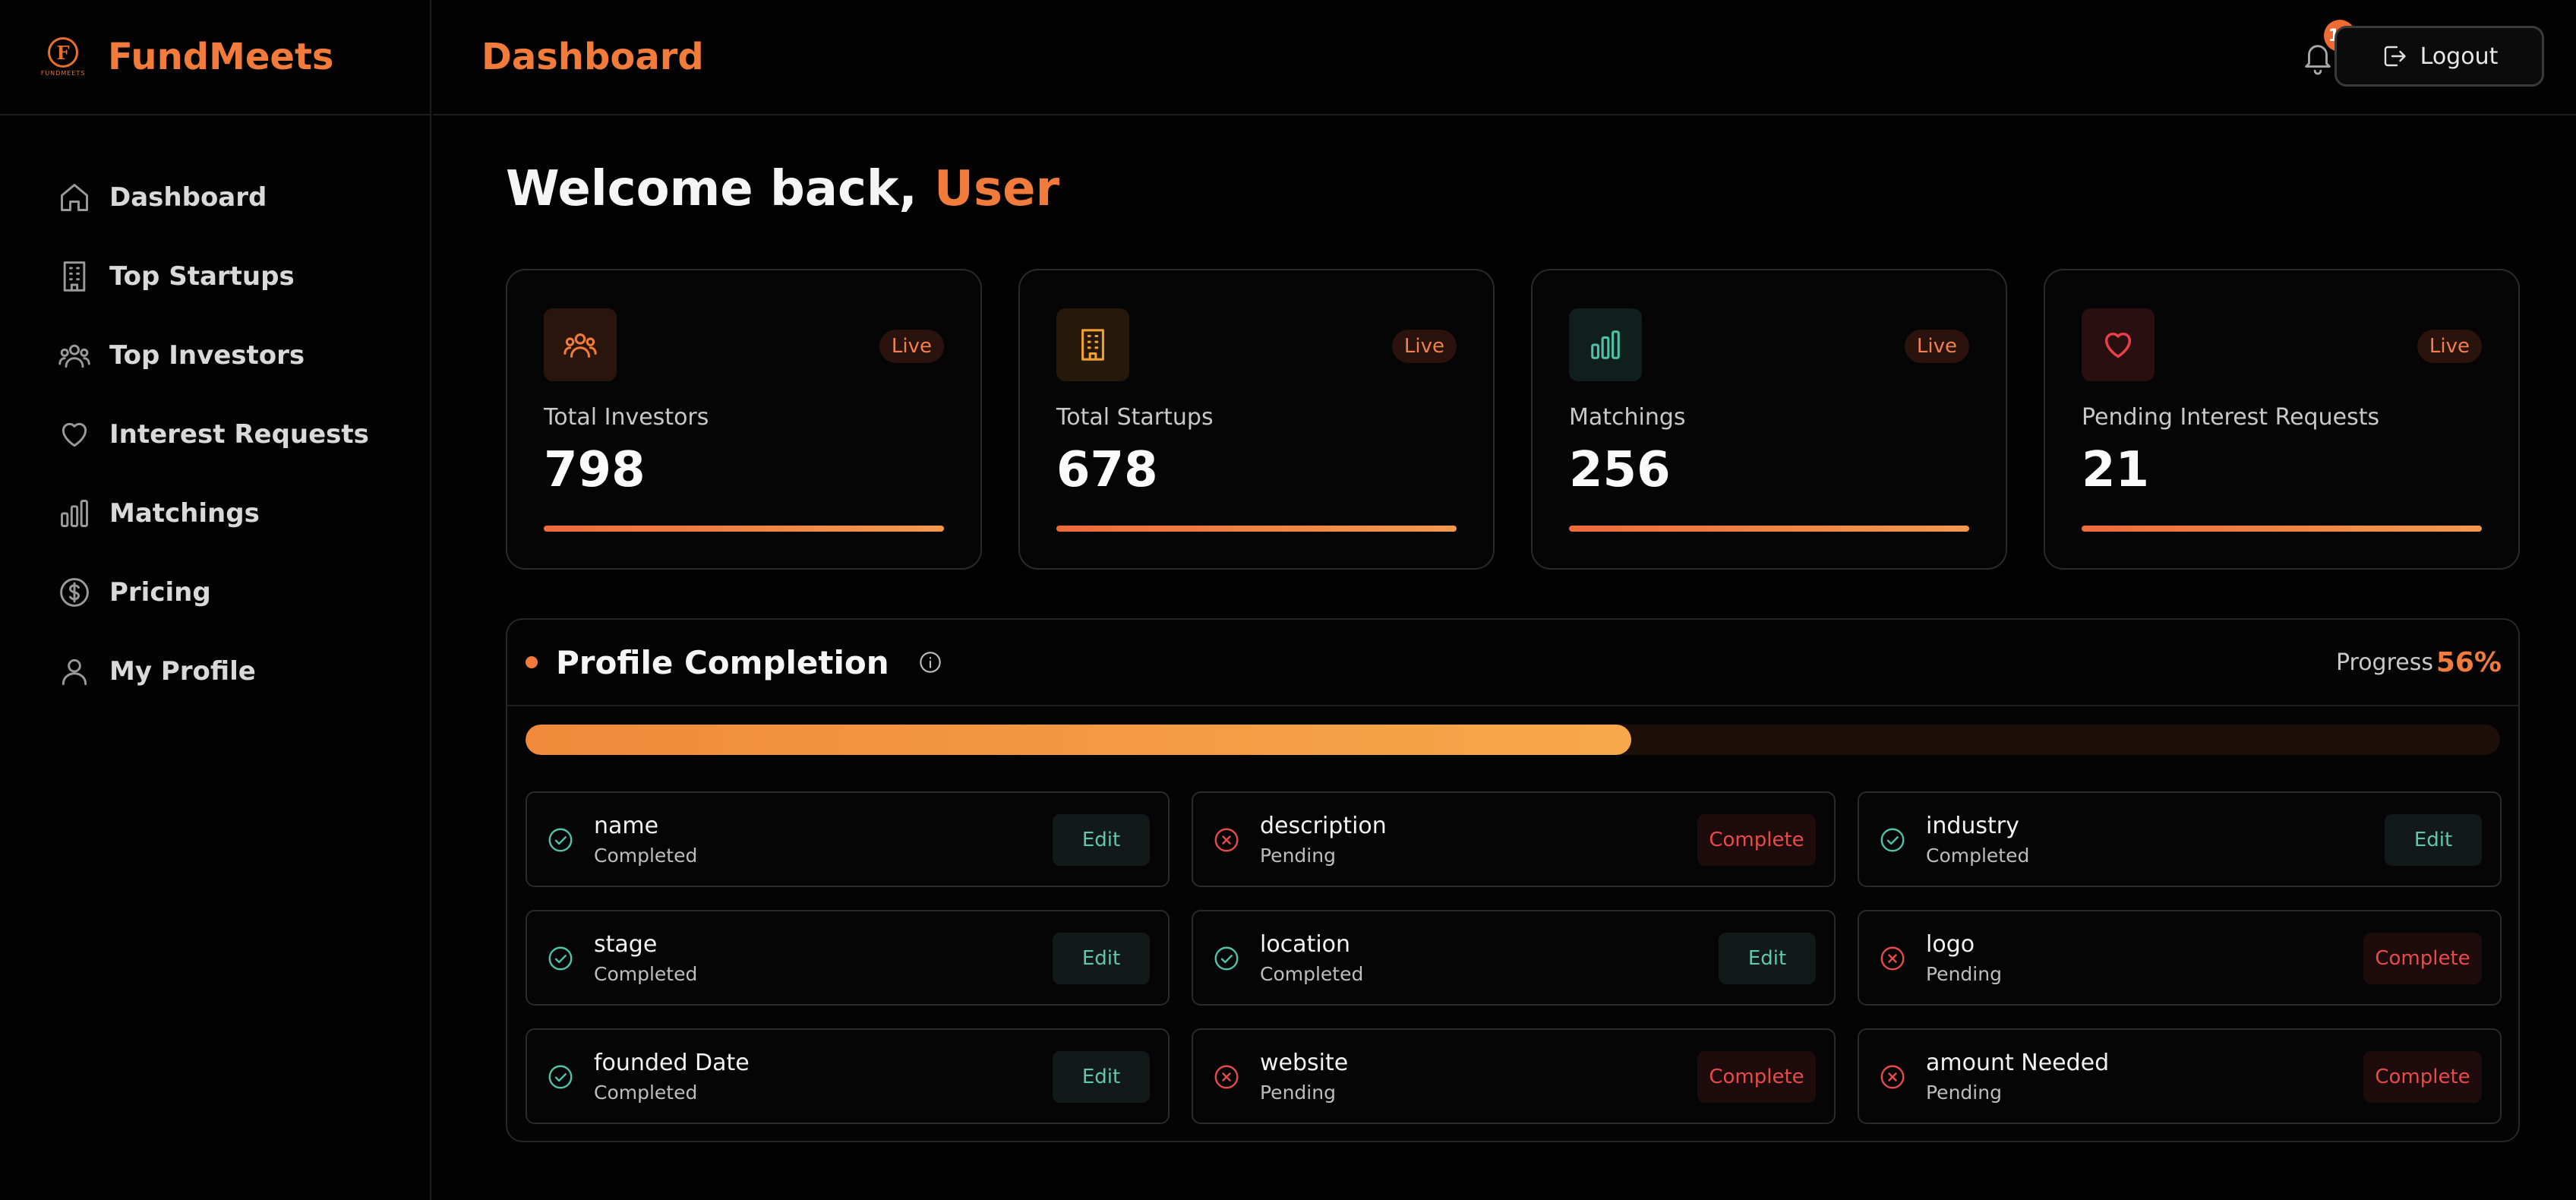 This screenshot has height=1200, width=2576. What do you see at coordinates (160, 592) in the screenshot?
I see `sidebar-item-label: Pricing` at bounding box center [160, 592].